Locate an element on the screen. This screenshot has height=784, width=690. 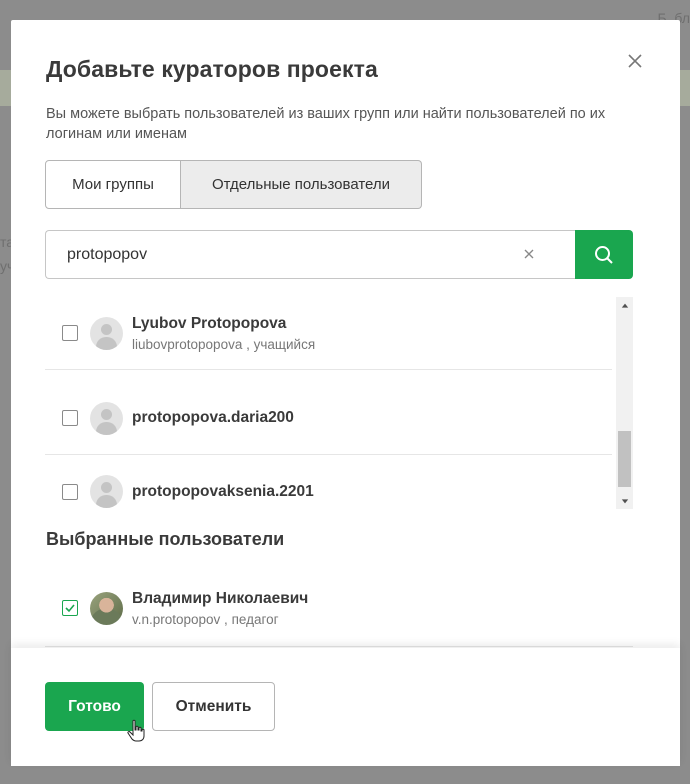
list-item: protopopova.daria200 is located at coordinates (328, 418).